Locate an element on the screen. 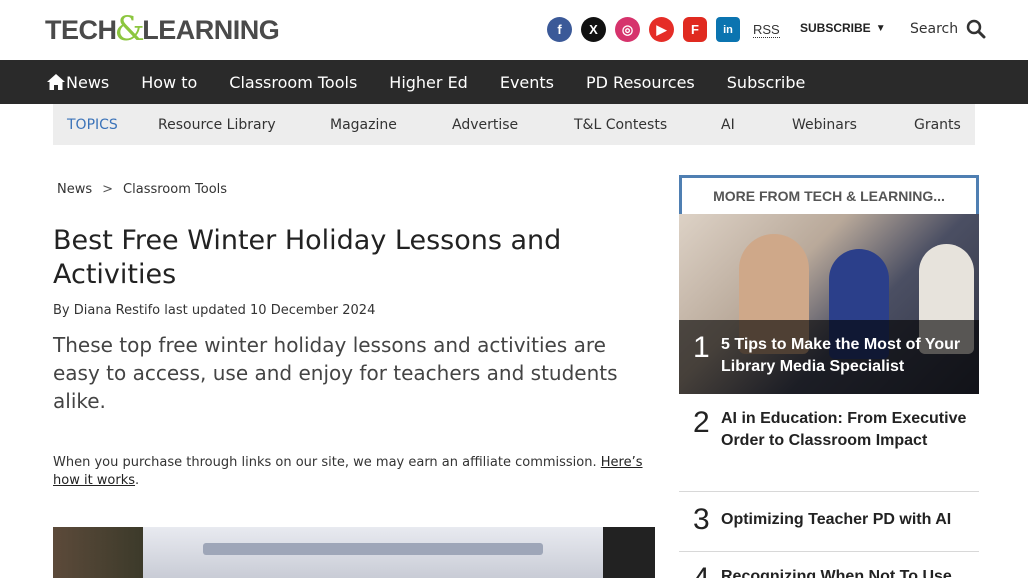 Image resolution: width=1028 pixels, height=578 pixels. logo-text-tech: TECH is located at coordinates (81, 29).